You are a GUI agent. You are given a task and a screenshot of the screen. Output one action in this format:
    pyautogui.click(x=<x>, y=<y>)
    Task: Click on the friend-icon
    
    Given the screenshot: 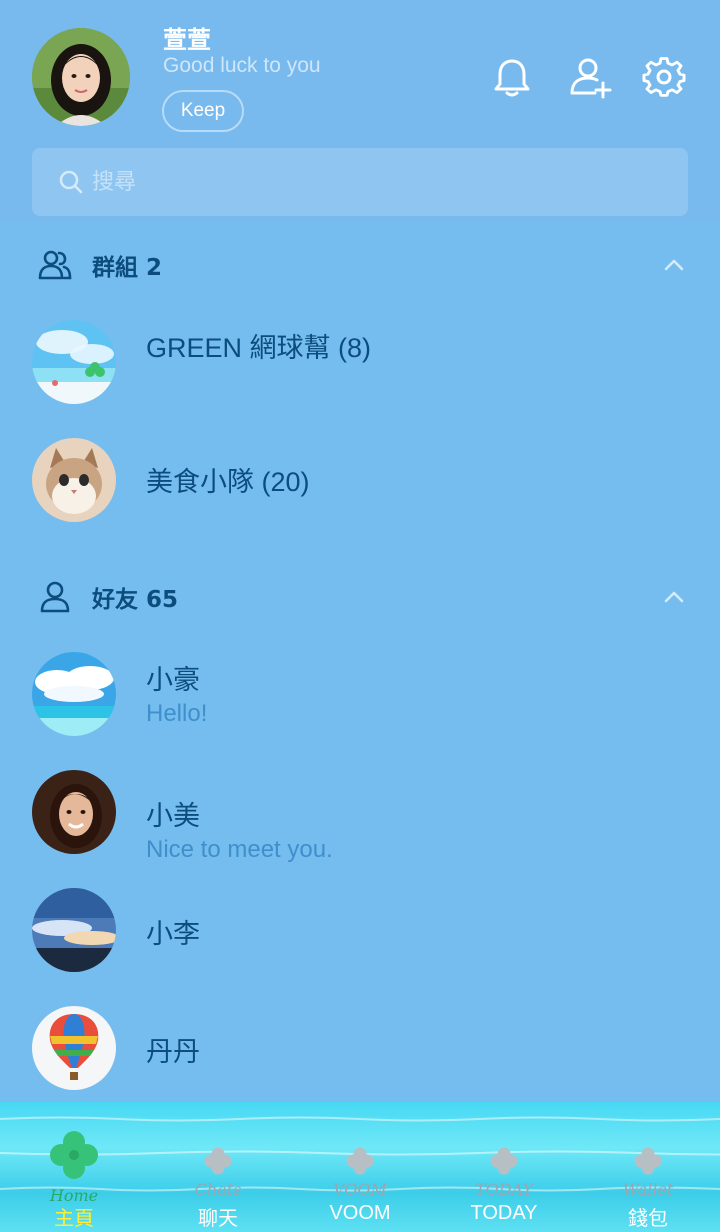 What is the action you would take?
    pyautogui.click(x=55, y=597)
    